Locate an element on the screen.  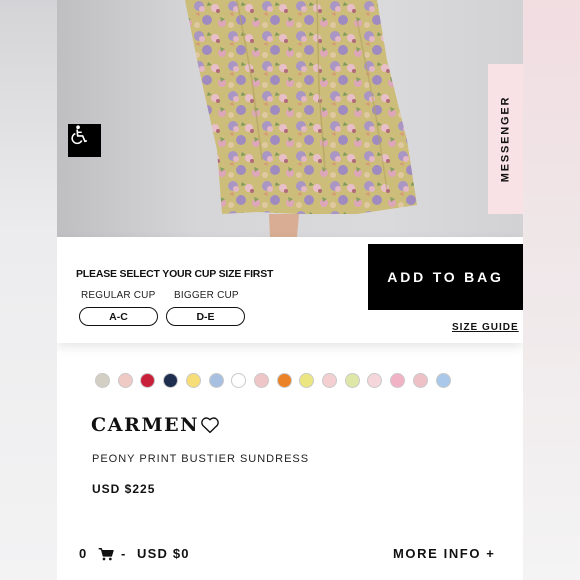
cup-size-d-e-button: D-E is located at coordinates (205, 316).